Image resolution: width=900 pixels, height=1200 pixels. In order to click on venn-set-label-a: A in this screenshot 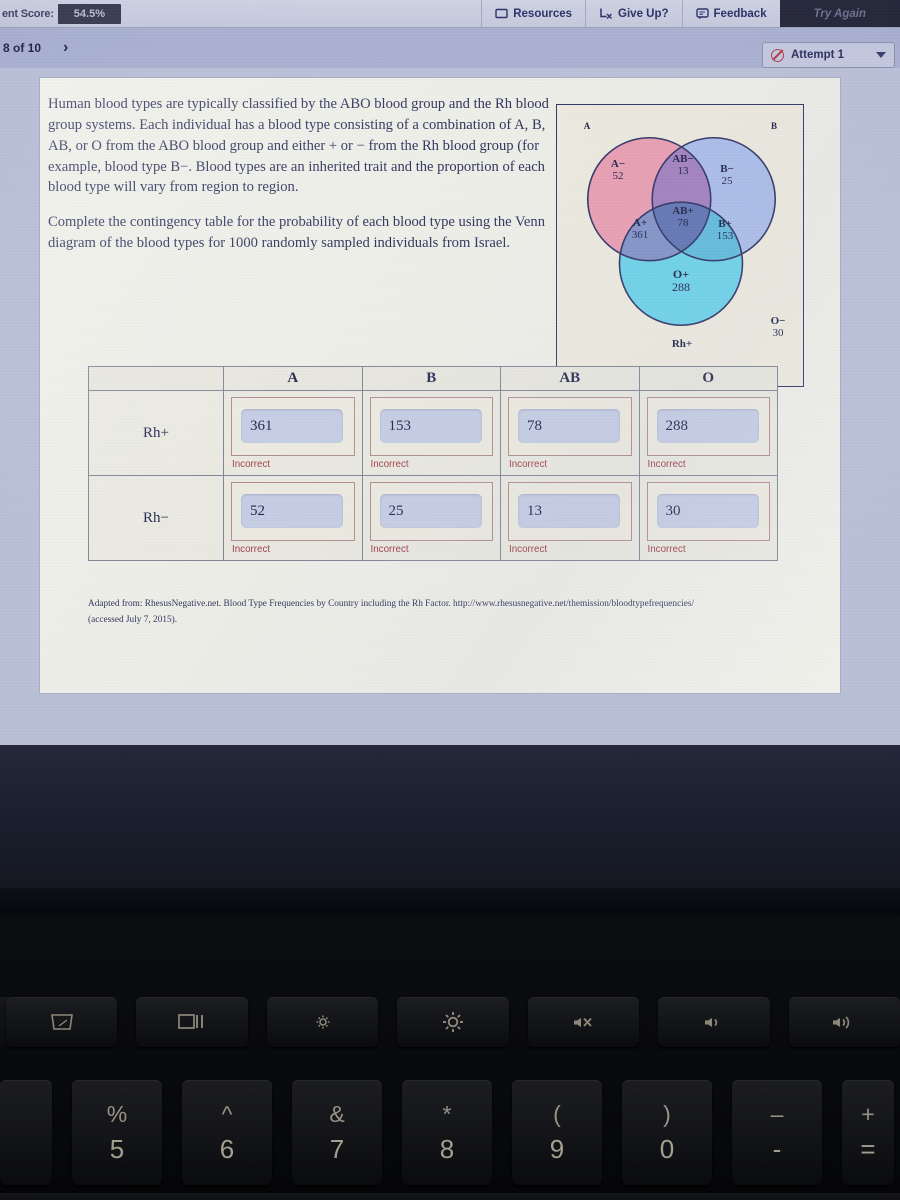, I will do `click(587, 126)`.